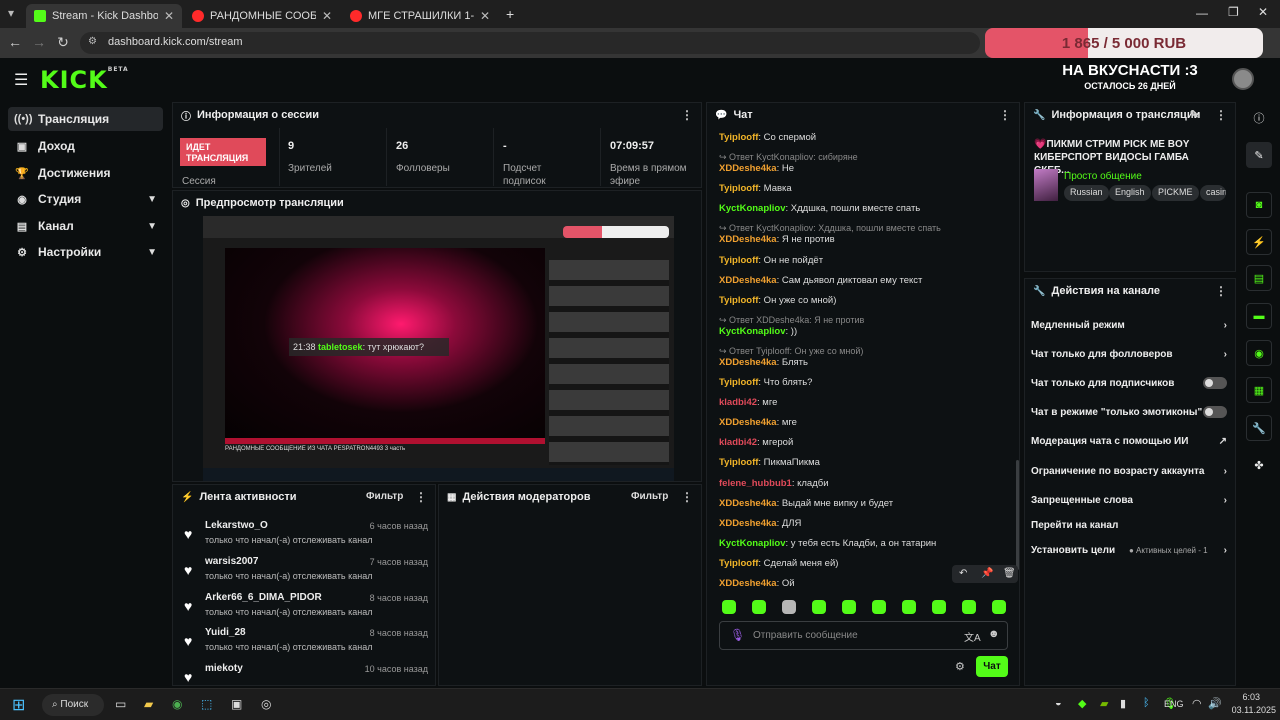 This screenshot has height=720, width=1280. Describe the element at coordinates (1215, 383) in the screenshot. I see `subscribers-only-toggle` at that location.